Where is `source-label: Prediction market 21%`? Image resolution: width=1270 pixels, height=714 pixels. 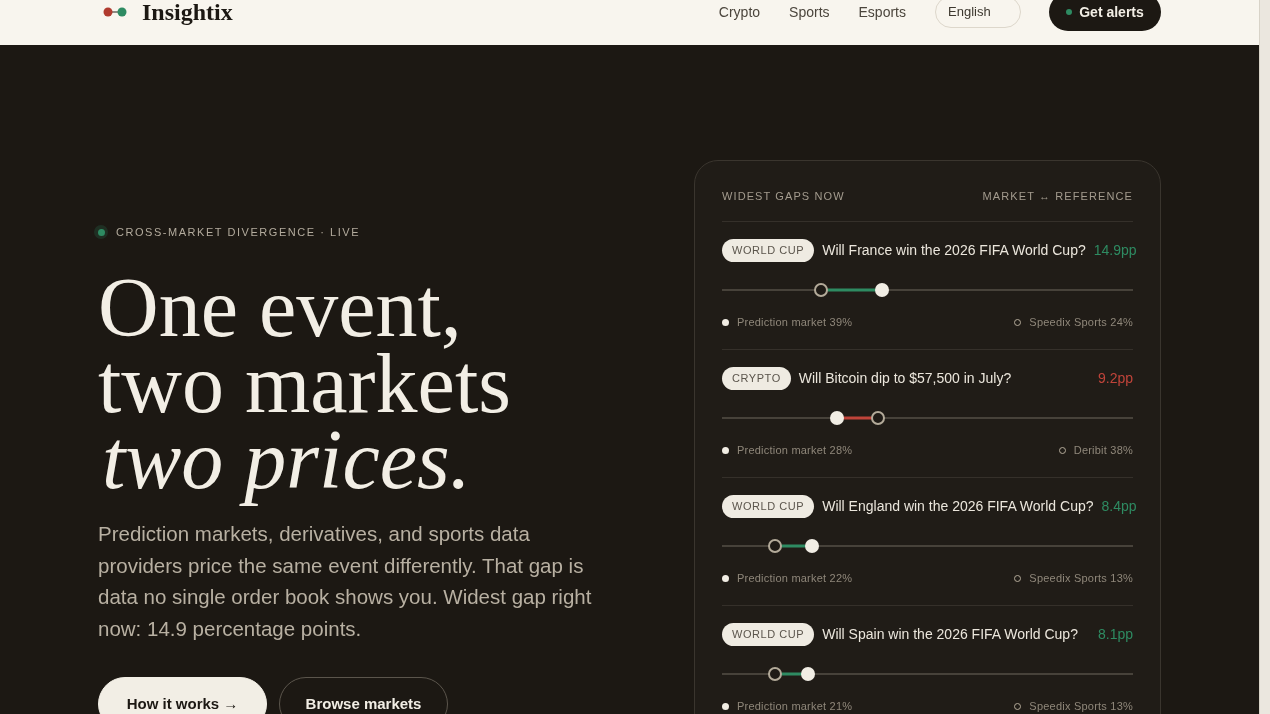
source-label: Prediction market 21% is located at coordinates (795, 706).